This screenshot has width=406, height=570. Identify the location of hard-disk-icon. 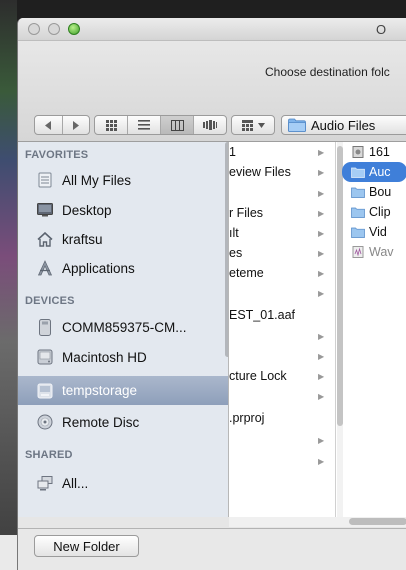
(45, 357).